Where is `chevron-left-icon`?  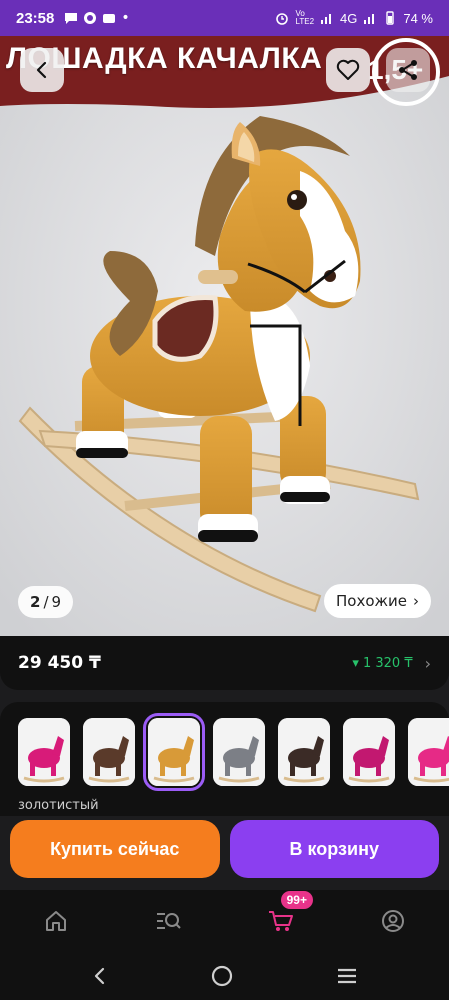
chevron-left-icon is located at coordinates (41, 70).